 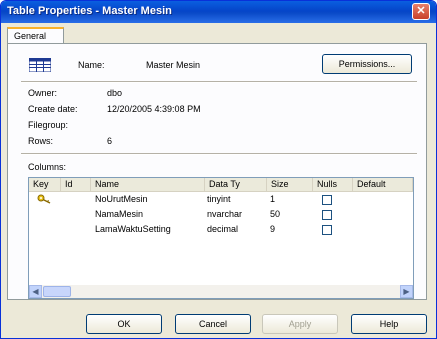 I want to click on row-data-type: tinyint, so click(x=219, y=199).